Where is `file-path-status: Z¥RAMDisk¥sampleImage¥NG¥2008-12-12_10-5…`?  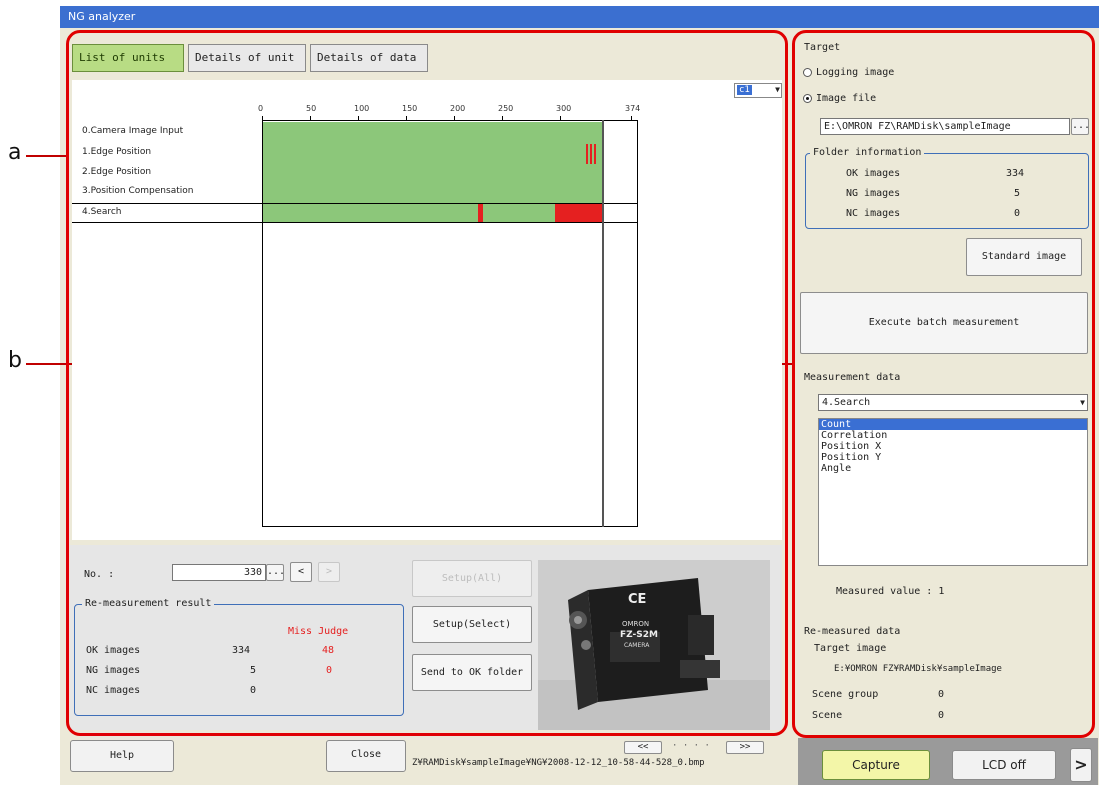
file-path-status: Z¥RAMDisk¥sampleImage¥NG¥2008-12-12_10-5… is located at coordinates (558, 763).